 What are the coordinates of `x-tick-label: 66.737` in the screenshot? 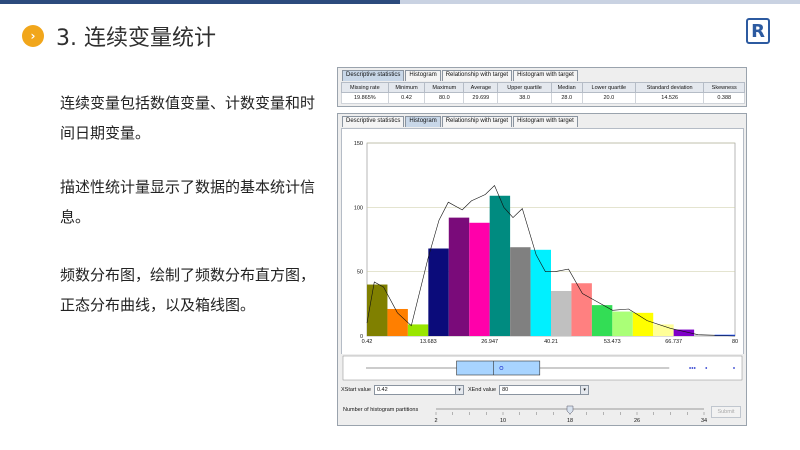 It's located at (673, 342).